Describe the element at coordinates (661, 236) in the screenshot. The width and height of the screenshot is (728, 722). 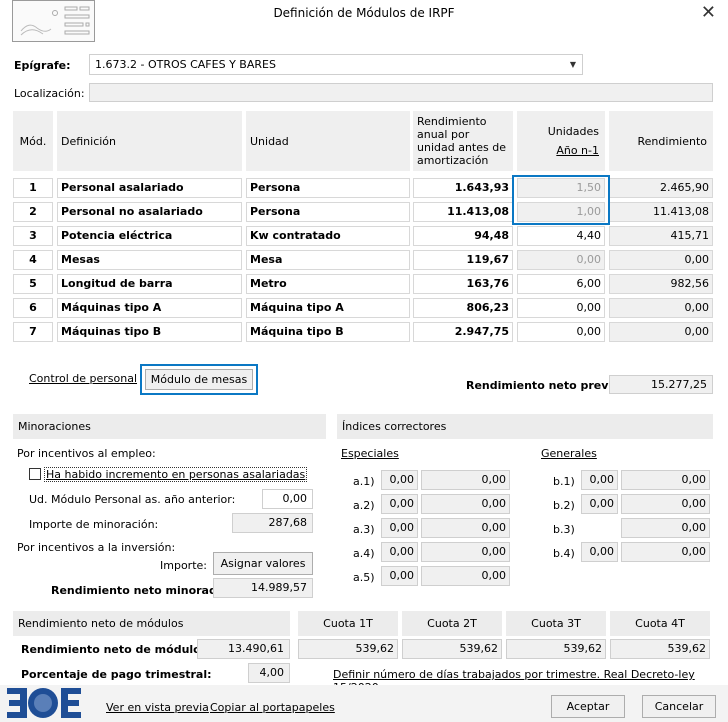
I see `cell-rendimiento: 415,71` at that location.